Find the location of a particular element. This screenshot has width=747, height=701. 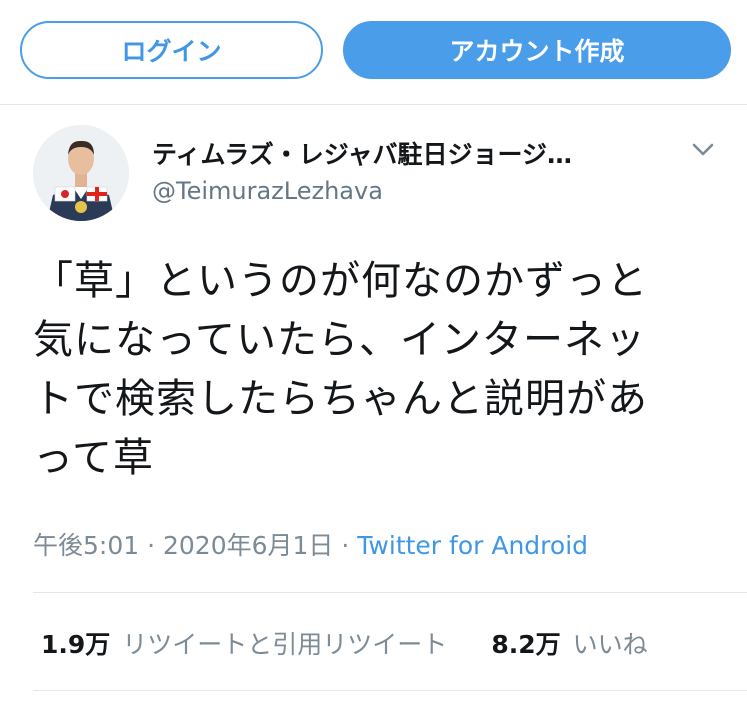

tweet-meta: 午後5:01 · 2020年6月1日 · Twitter for Android is located at coordinates (310, 544).